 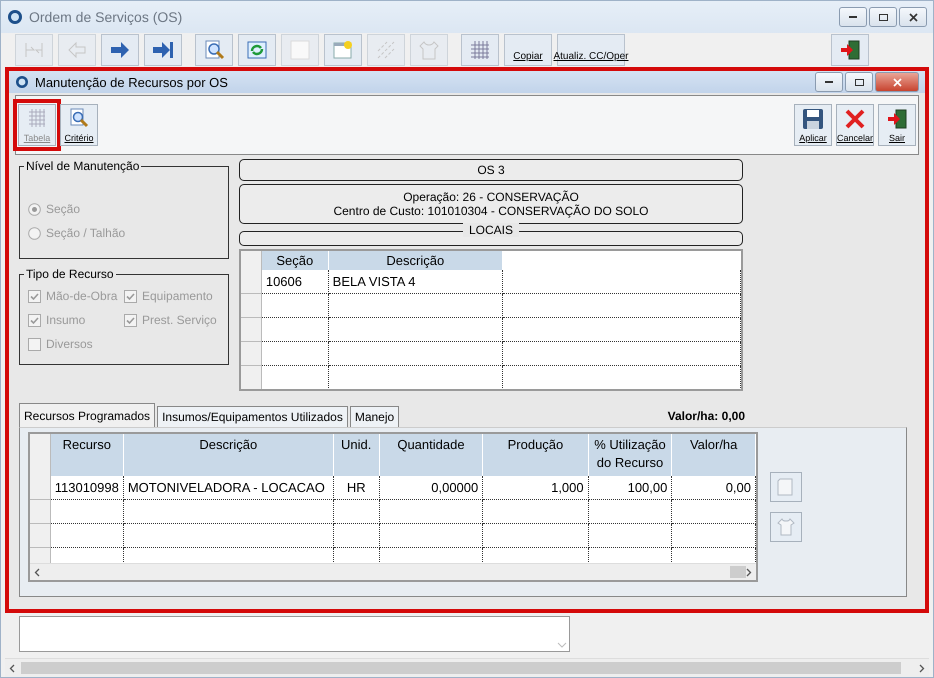 I want to click on tab: Manejo, so click(x=375, y=416).